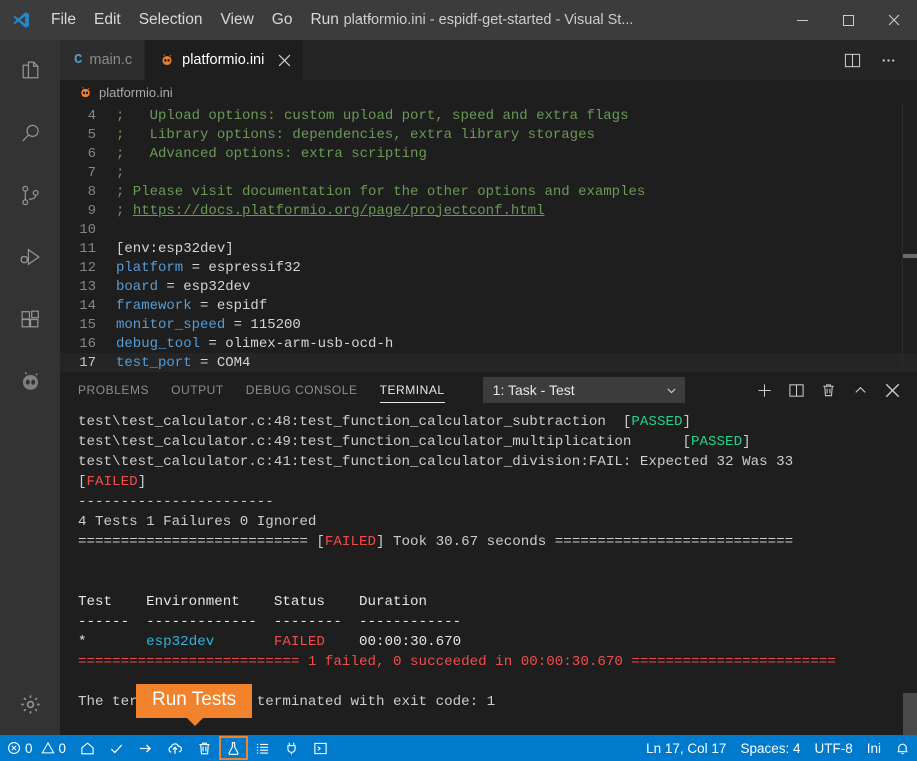  Describe the element at coordinates (852, 60) in the screenshot. I see `split-editor-icon` at that location.